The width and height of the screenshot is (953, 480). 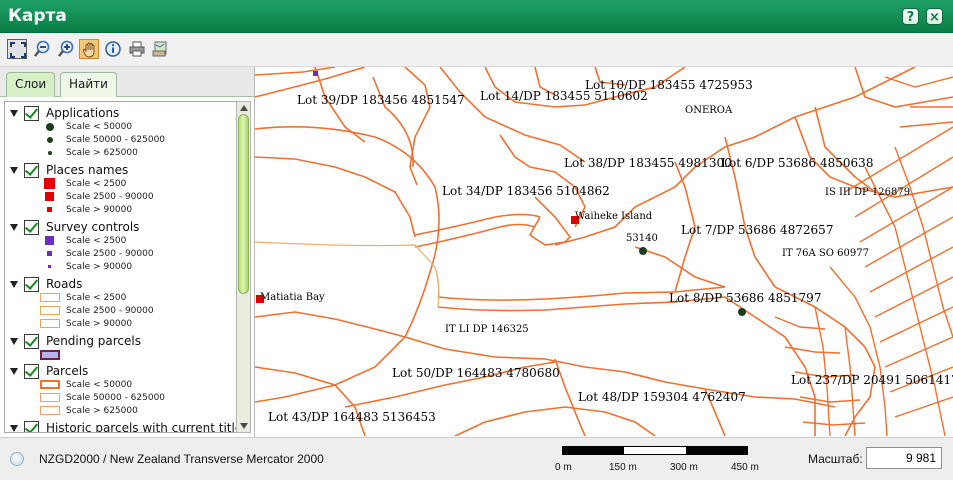 I want to click on legend-entry: Scale > 90000, so click(x=120, y=324).